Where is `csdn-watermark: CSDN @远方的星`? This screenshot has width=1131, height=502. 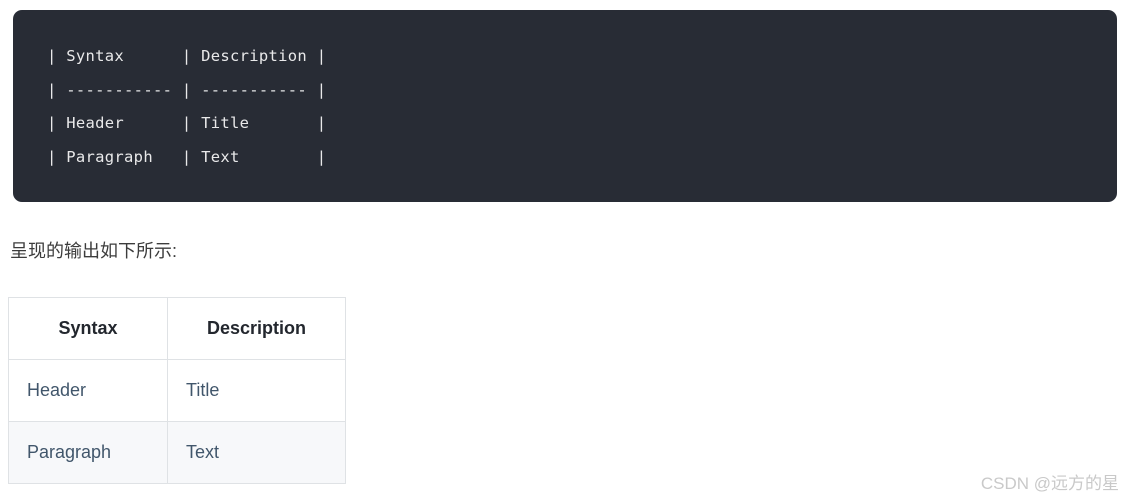
csdn-watermark: CSDN @远方的星 is located at coordinates (1049, 483).